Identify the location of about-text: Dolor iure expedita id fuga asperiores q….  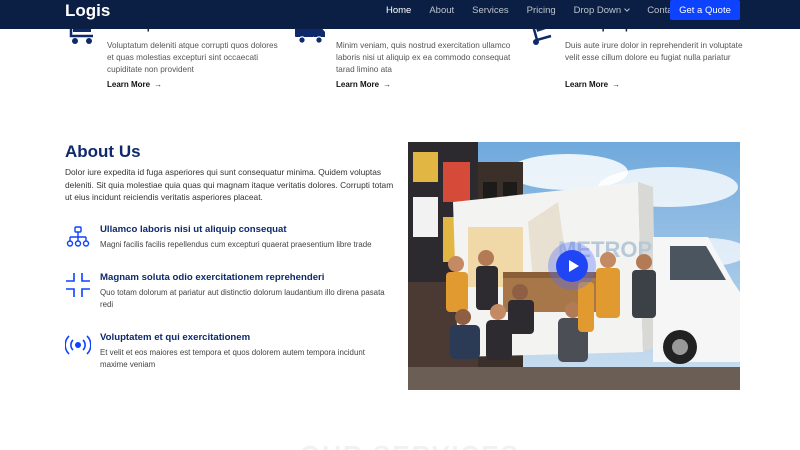
(229, 184).